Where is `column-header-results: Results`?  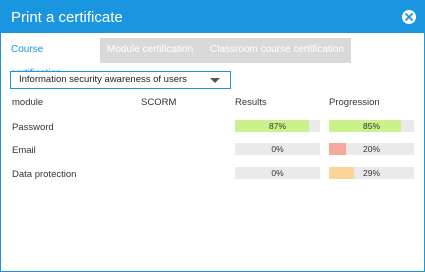
column-header-results: Results is located at coordinates (251, 102).